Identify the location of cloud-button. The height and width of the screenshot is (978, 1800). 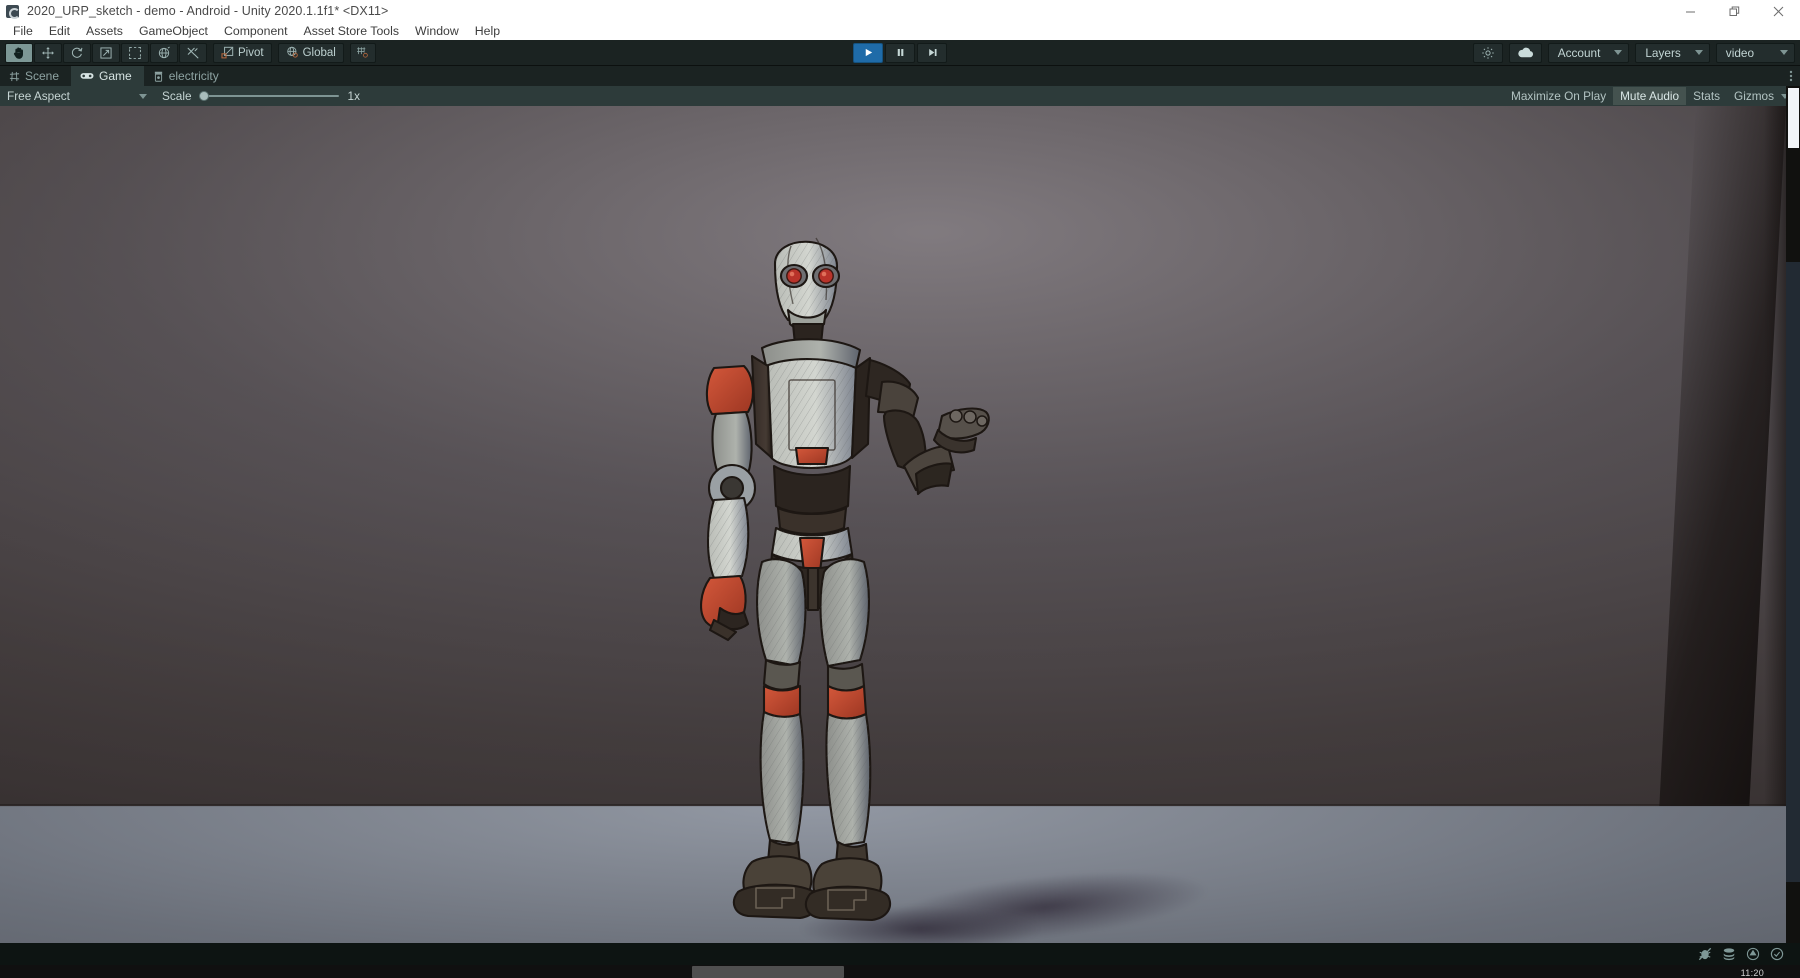
(1525, 52).